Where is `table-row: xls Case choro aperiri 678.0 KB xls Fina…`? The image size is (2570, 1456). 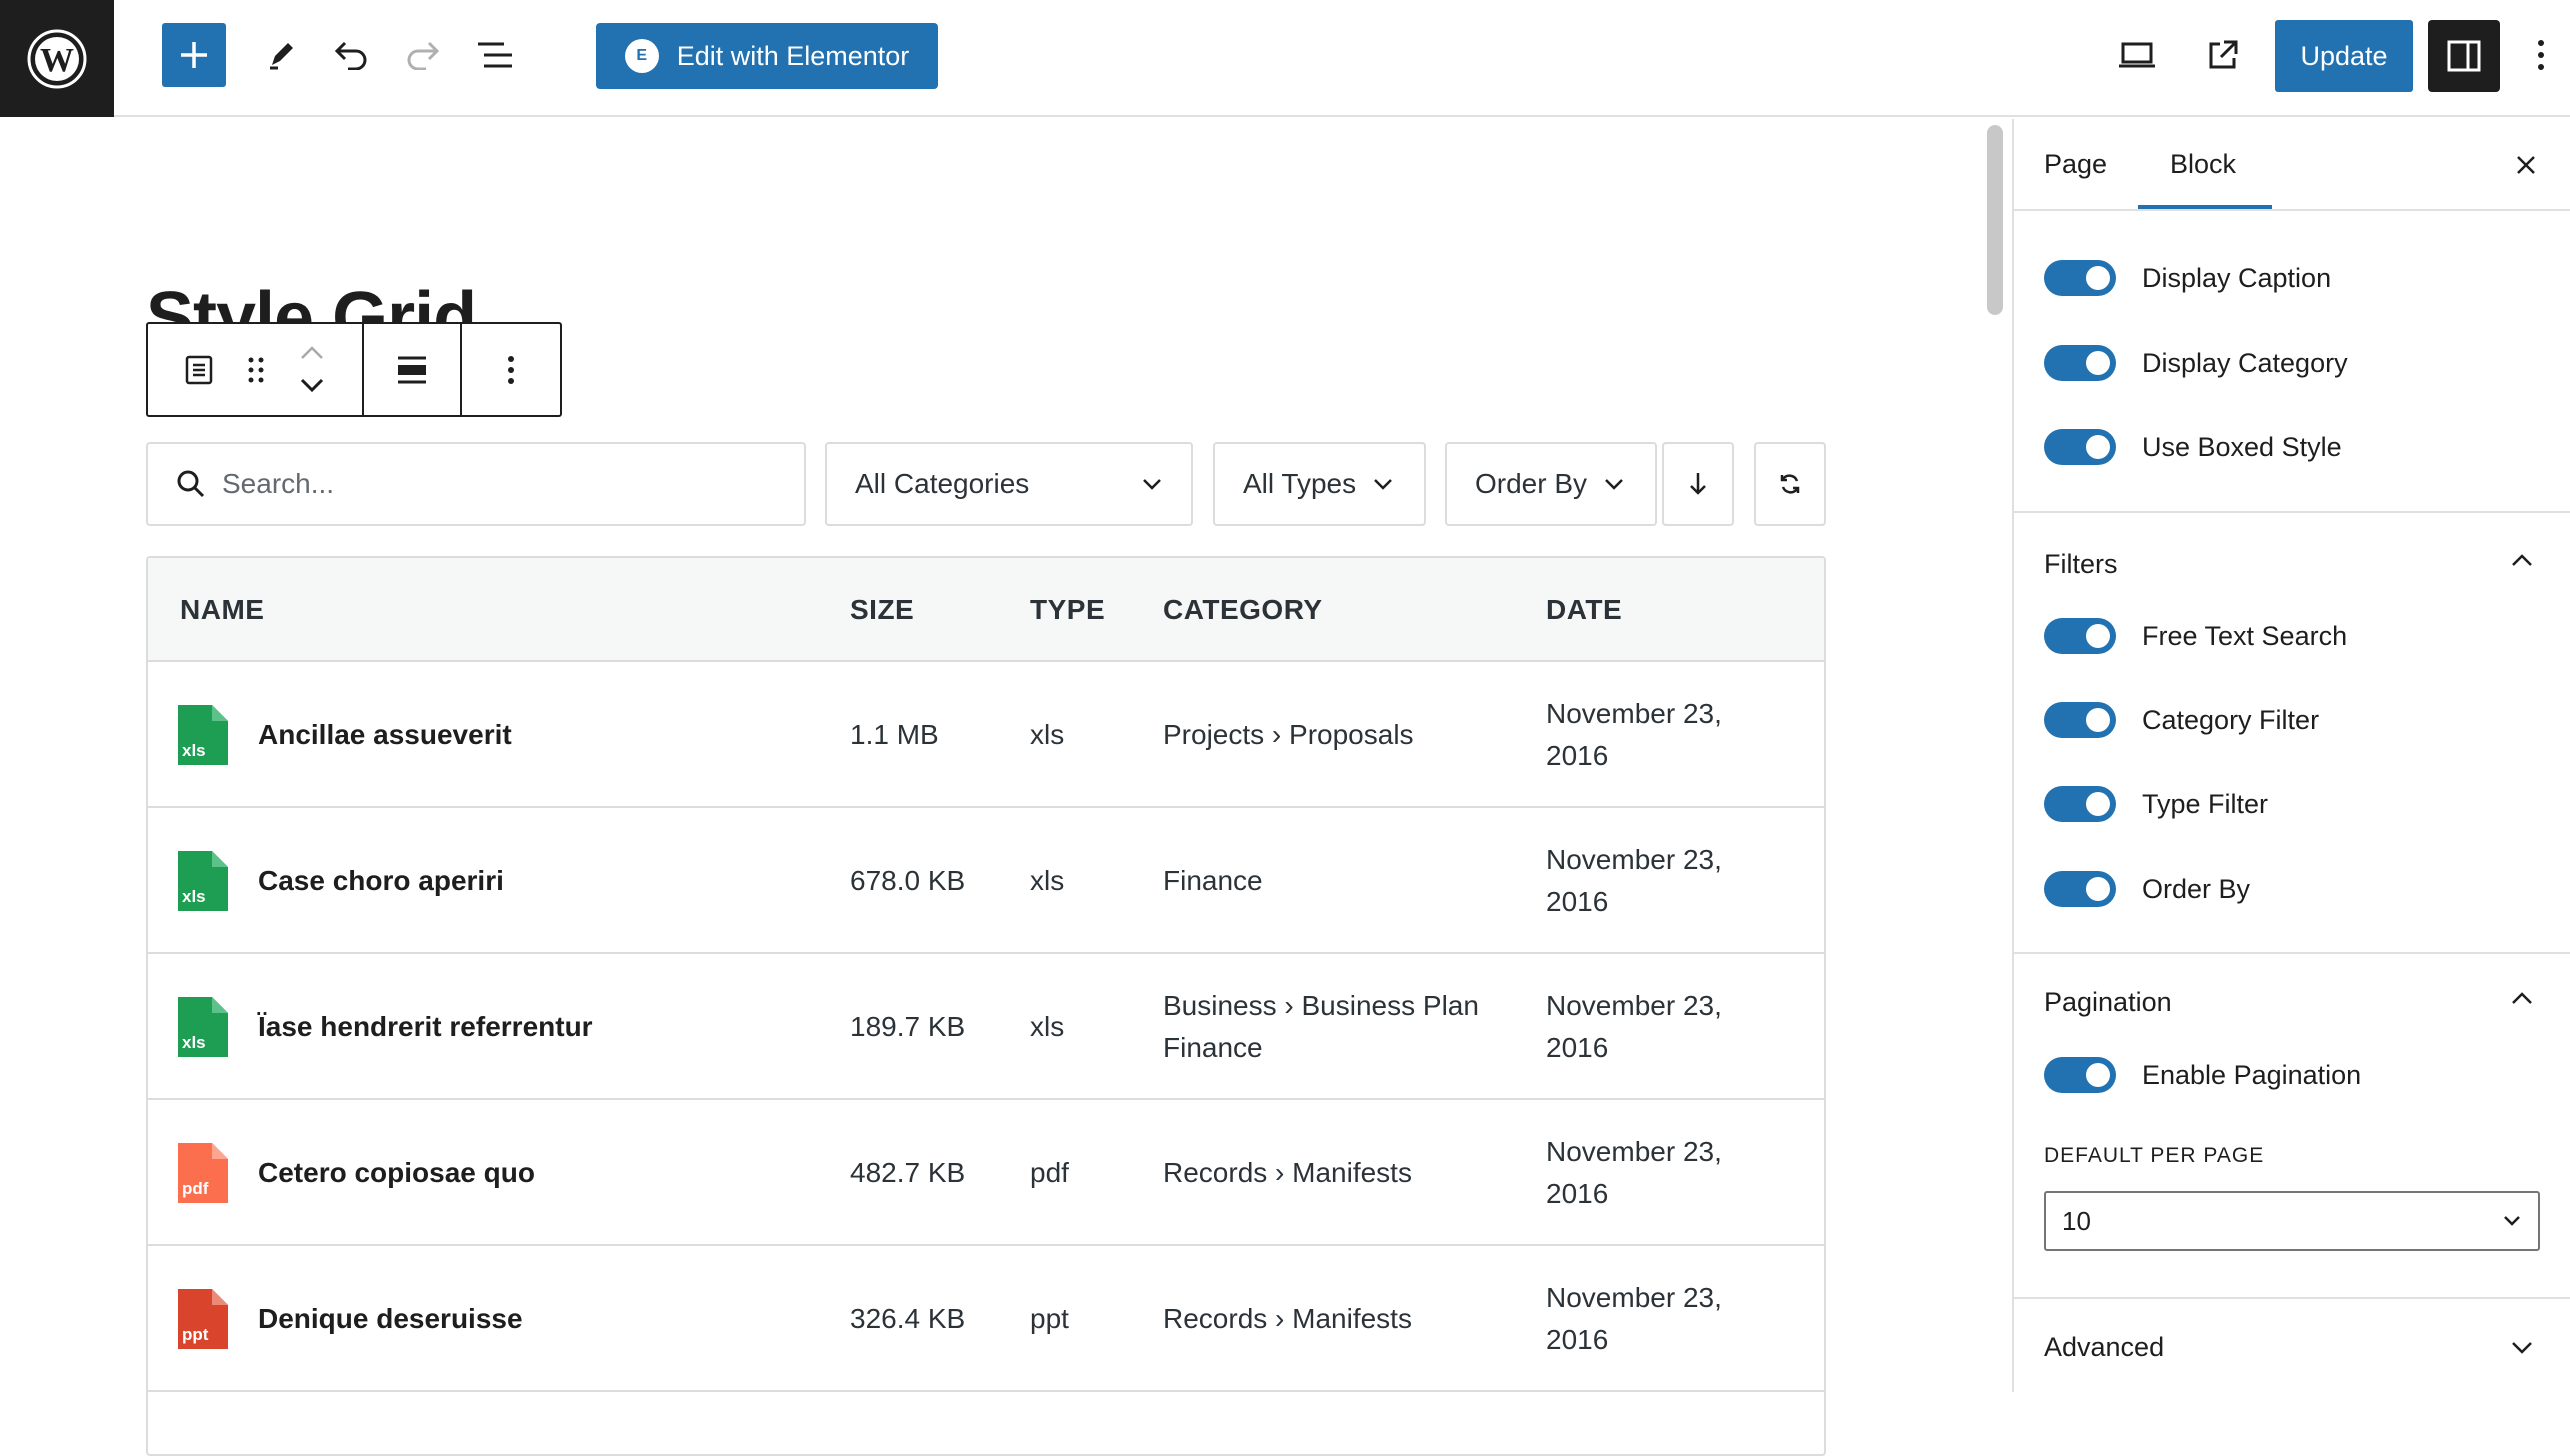 table-row: xls Case choro aperiri 678.0 KB xls Fina… is located at coordinates (986, 881).